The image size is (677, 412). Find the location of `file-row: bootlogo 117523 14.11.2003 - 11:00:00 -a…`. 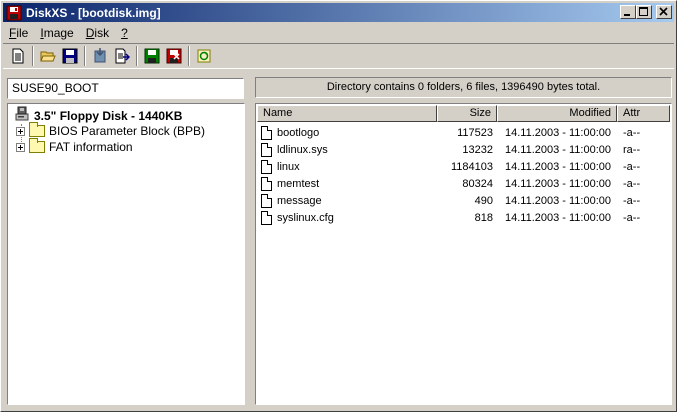

file-row: bootlogo 117523 14.11.2003 - 11:00:00 -a… is located at coordinates (463, 132).